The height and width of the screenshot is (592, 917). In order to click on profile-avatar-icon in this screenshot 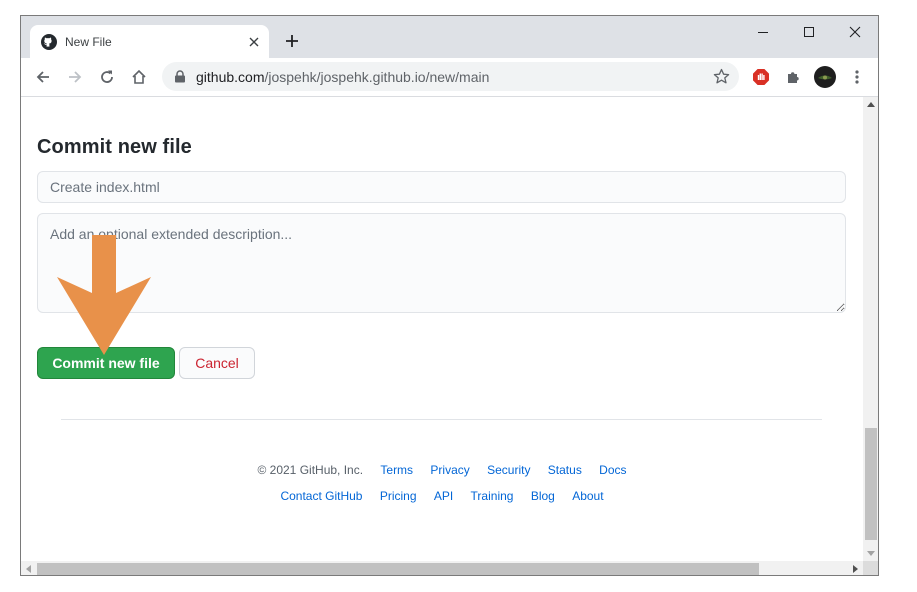, I will do `click(825, 77)`.